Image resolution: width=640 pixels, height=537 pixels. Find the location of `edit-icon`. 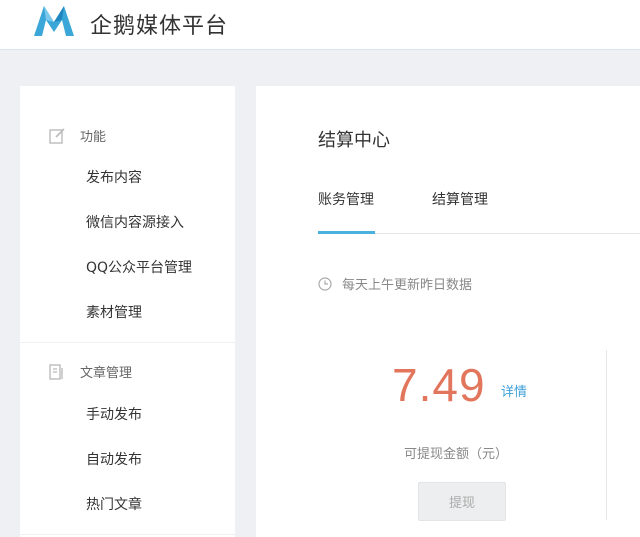

edit-icon is located at coordinates (57, 135).